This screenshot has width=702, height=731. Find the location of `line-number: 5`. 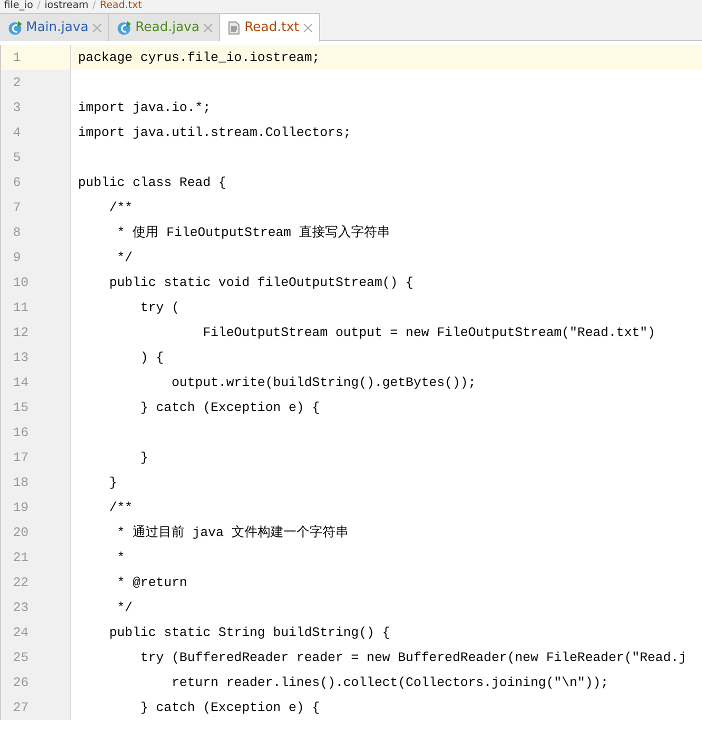

line-number: 5 is located at coordinates (35, 157).